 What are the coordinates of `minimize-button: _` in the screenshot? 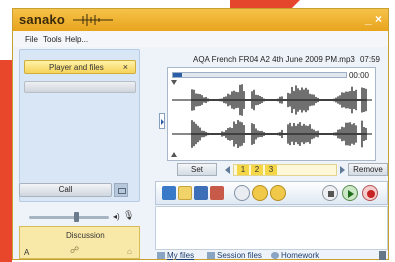 It's located at (368, 19).